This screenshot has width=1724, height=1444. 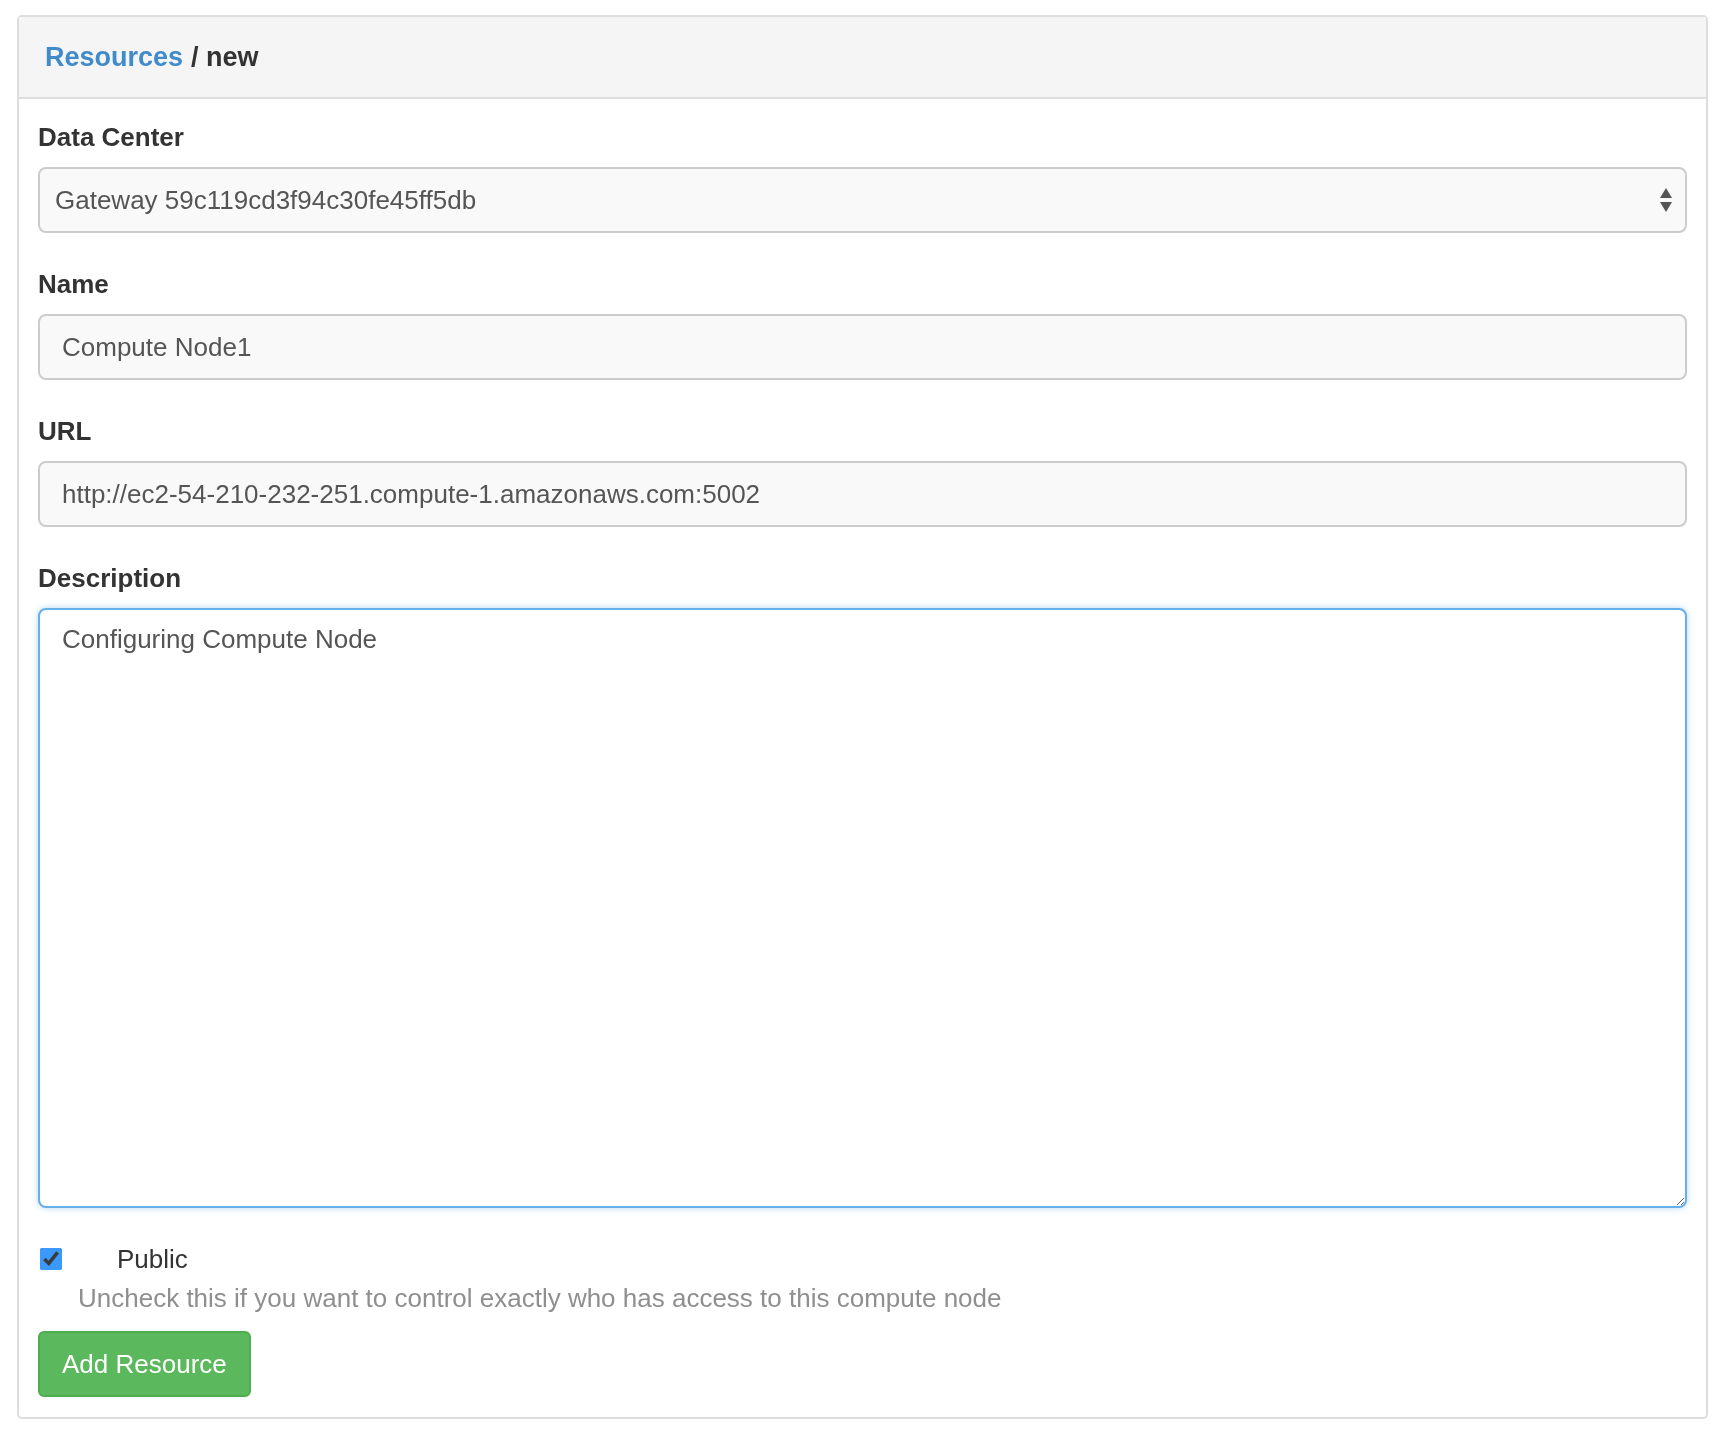 I want to click on text-field: Compute Node1, so click(x=862, y=347).